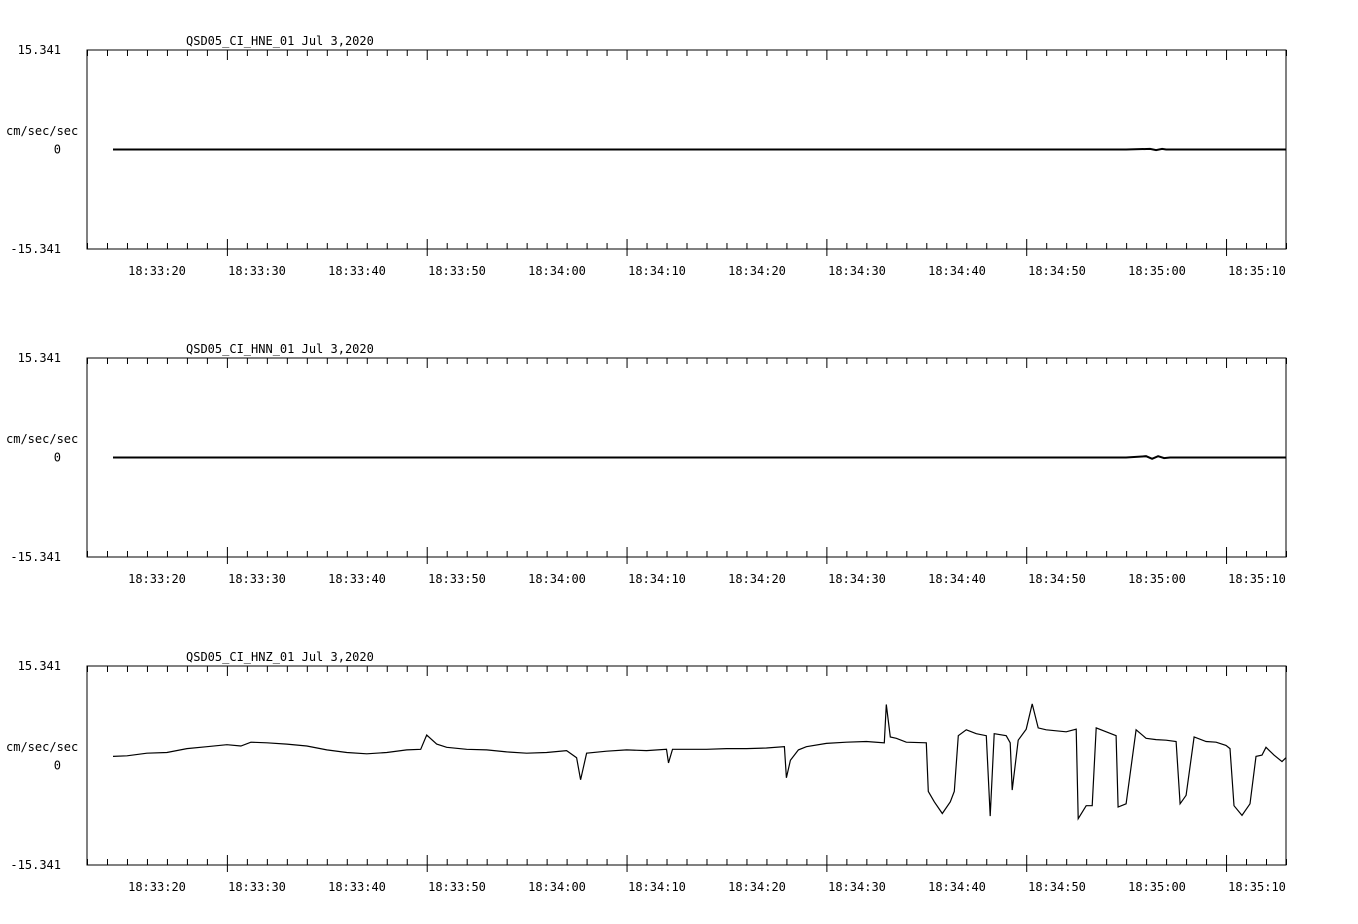 Image resolution: width=1358 pixels, height=924 pixels. What do you see at coordinates (280, 657) in the screenshot?
I see `panel-title: QSD05_CI_HNZ_01 Jul 3,2020` at bounding box center [280, 657].